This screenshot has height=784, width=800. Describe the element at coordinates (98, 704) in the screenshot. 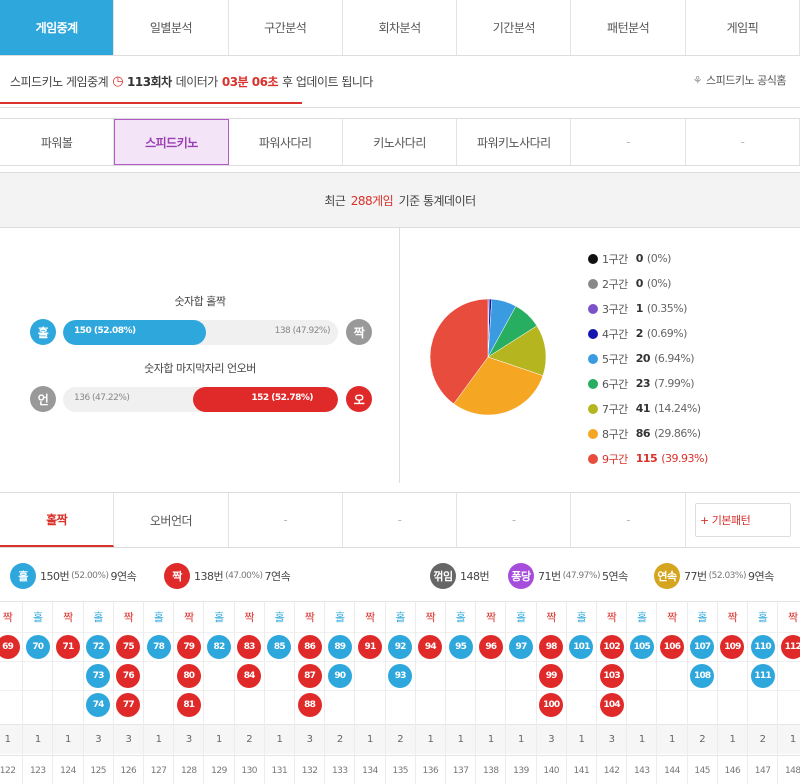

I see `pattern-cell: 74` at that location.